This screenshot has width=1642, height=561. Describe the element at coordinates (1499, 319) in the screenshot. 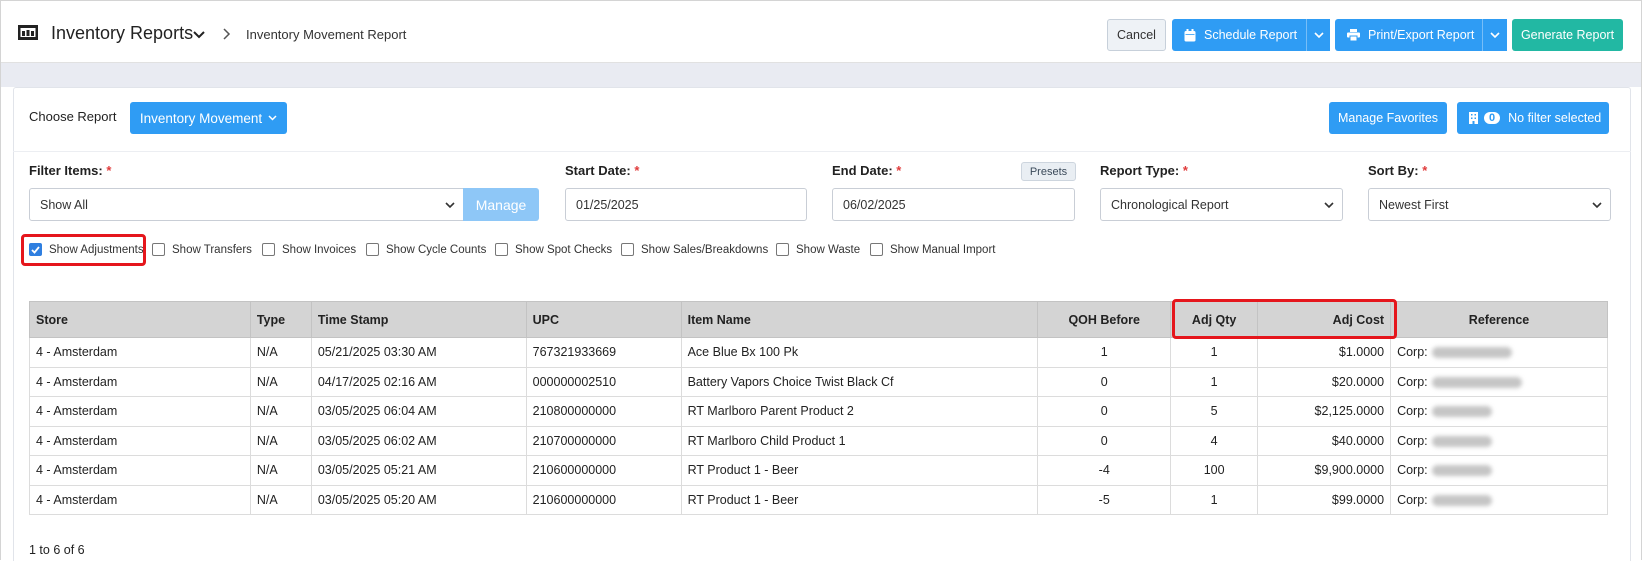

I see `column-header-reference: Reference` at that location.